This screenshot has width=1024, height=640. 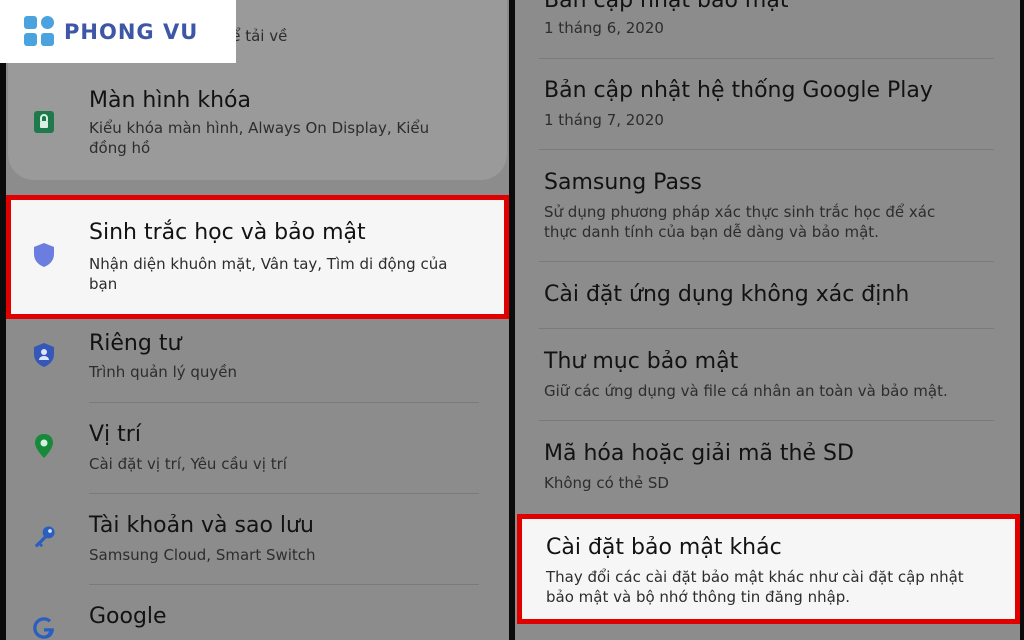 I want to click on brand-name: PHONG VU, so click(x=131, y=31).